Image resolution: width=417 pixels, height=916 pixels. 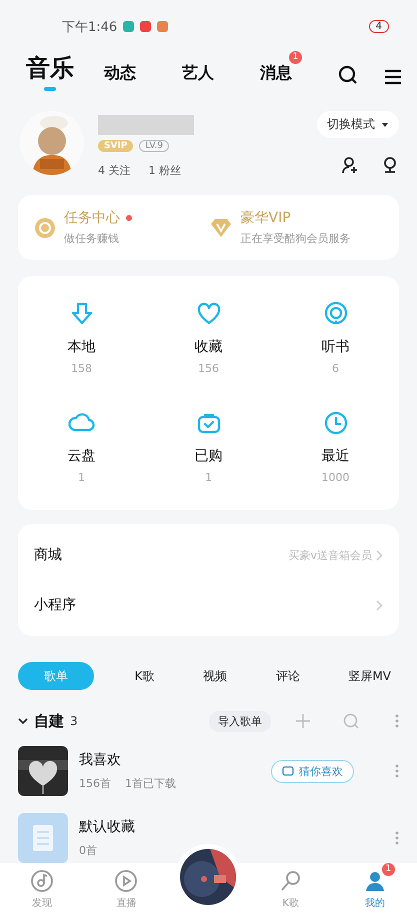 I want to click on content-tab: 评论, so click(x=288, y=676).